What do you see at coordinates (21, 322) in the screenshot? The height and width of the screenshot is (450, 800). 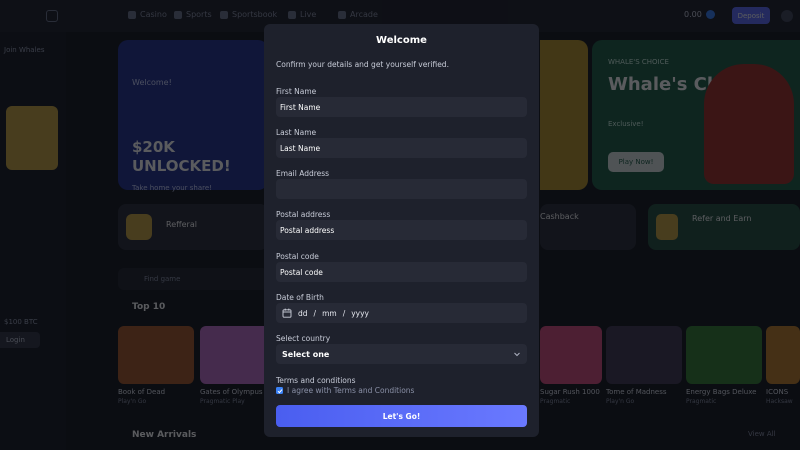 I see `sidebar-bonus: $100 BTC` at bounding box center [21, 322].